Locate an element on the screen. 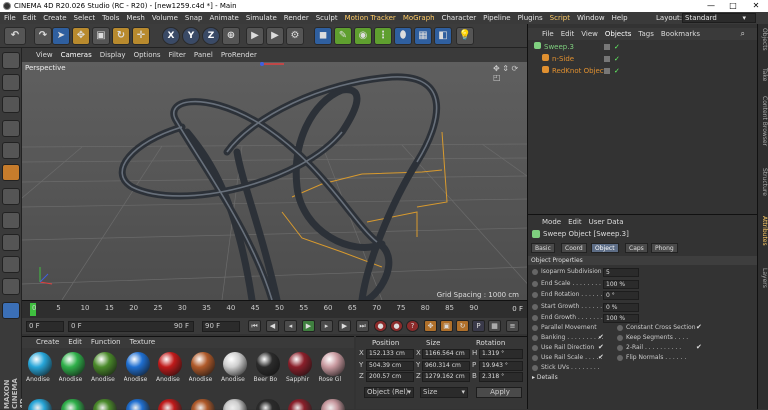 Image resolution: width=768 pixels, height=410 pixels. position-field: 504.39 cm is located at coordinates (390, 365).